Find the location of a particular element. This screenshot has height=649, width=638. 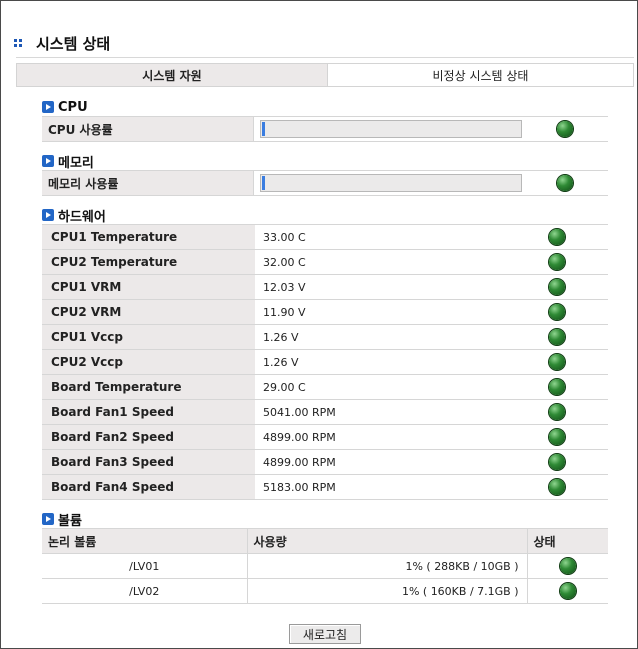

sensor-value: 5041.00 RPM is located at coordinates (380, 412).